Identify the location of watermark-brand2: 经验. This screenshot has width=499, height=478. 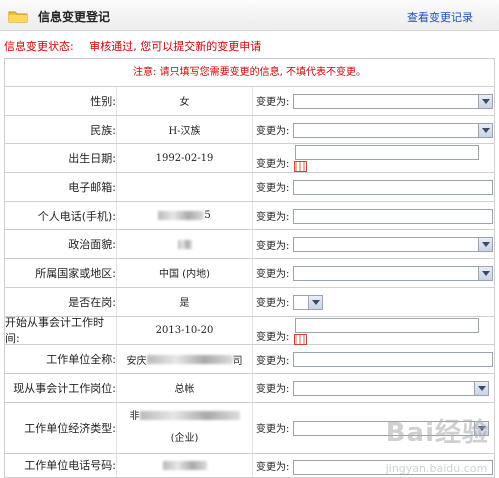
(461, 433).